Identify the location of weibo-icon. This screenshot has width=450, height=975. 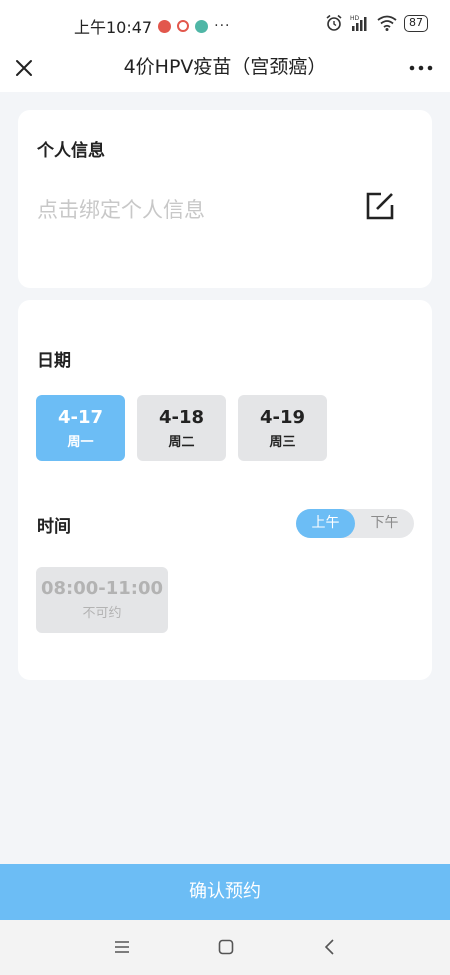
(183, 26).